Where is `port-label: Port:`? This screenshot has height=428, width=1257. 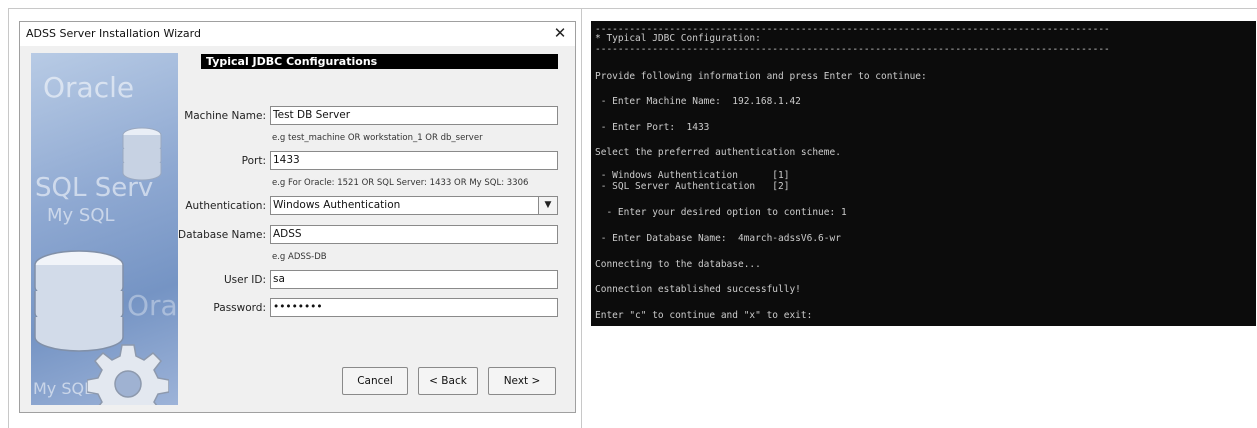 port-label: Port: is located at coordinates (253, 161).